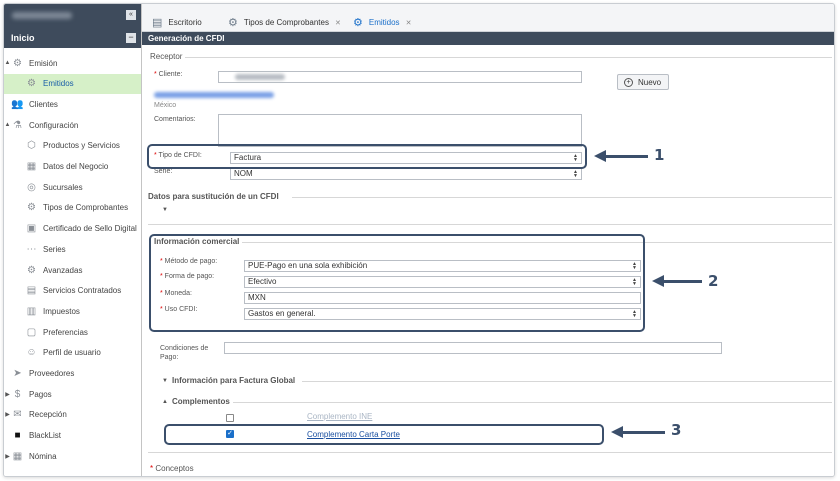 This screenshot has height=481, width=840. Describe the element at coordinates (65, 332) in the screenshot. I see `sidebar-item-label: Preferencias` at that location.